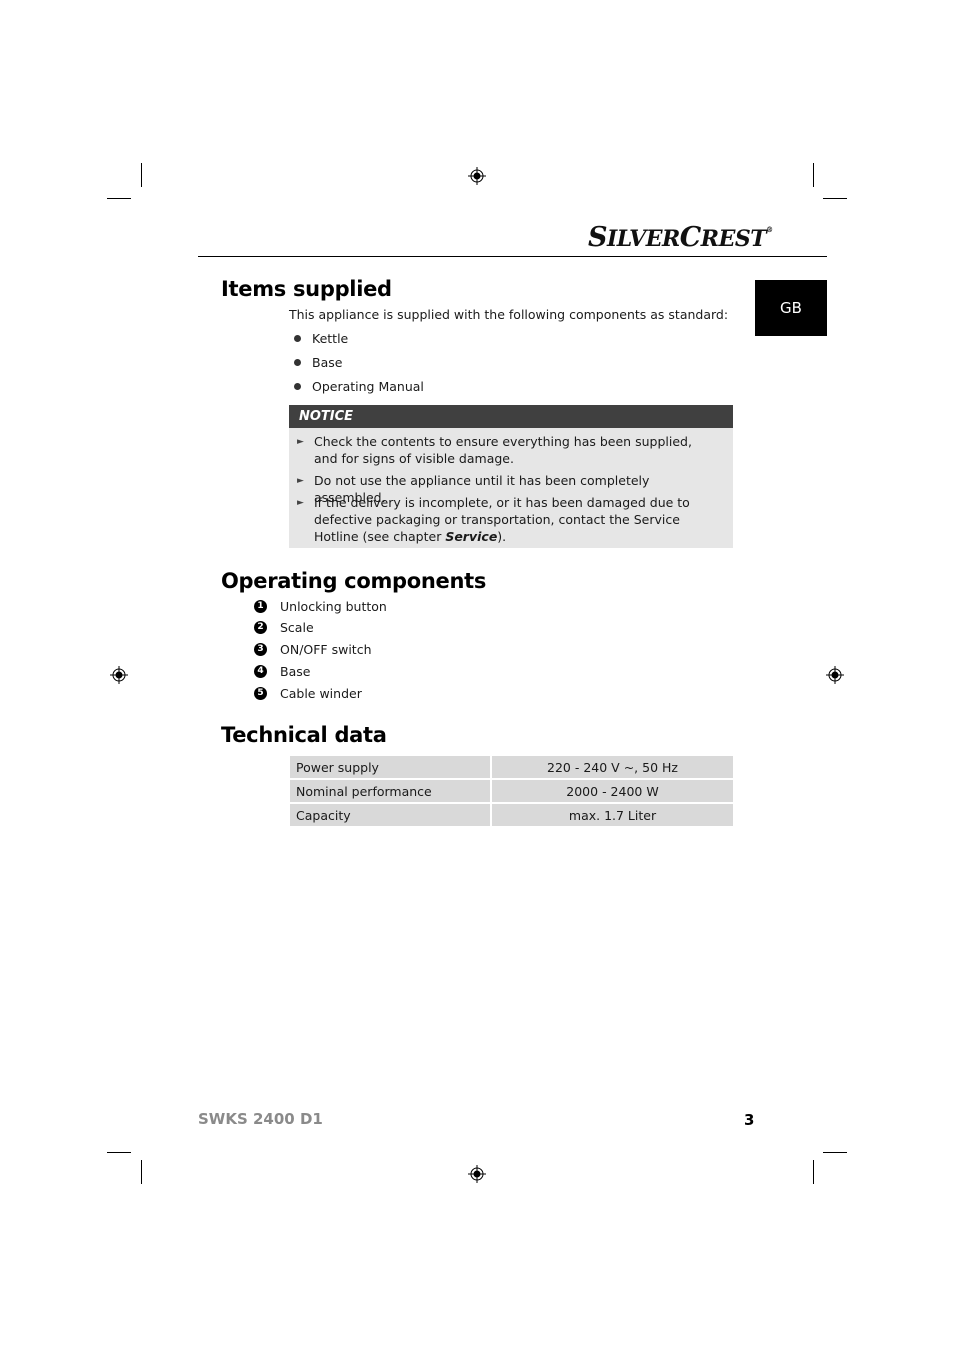 The height and width of the screenshot is (1350, 954). What do you see at coordinates (368, 386) in the screenshot?
I see `list-item: Operating Manual` at bounding box center [368, 386].